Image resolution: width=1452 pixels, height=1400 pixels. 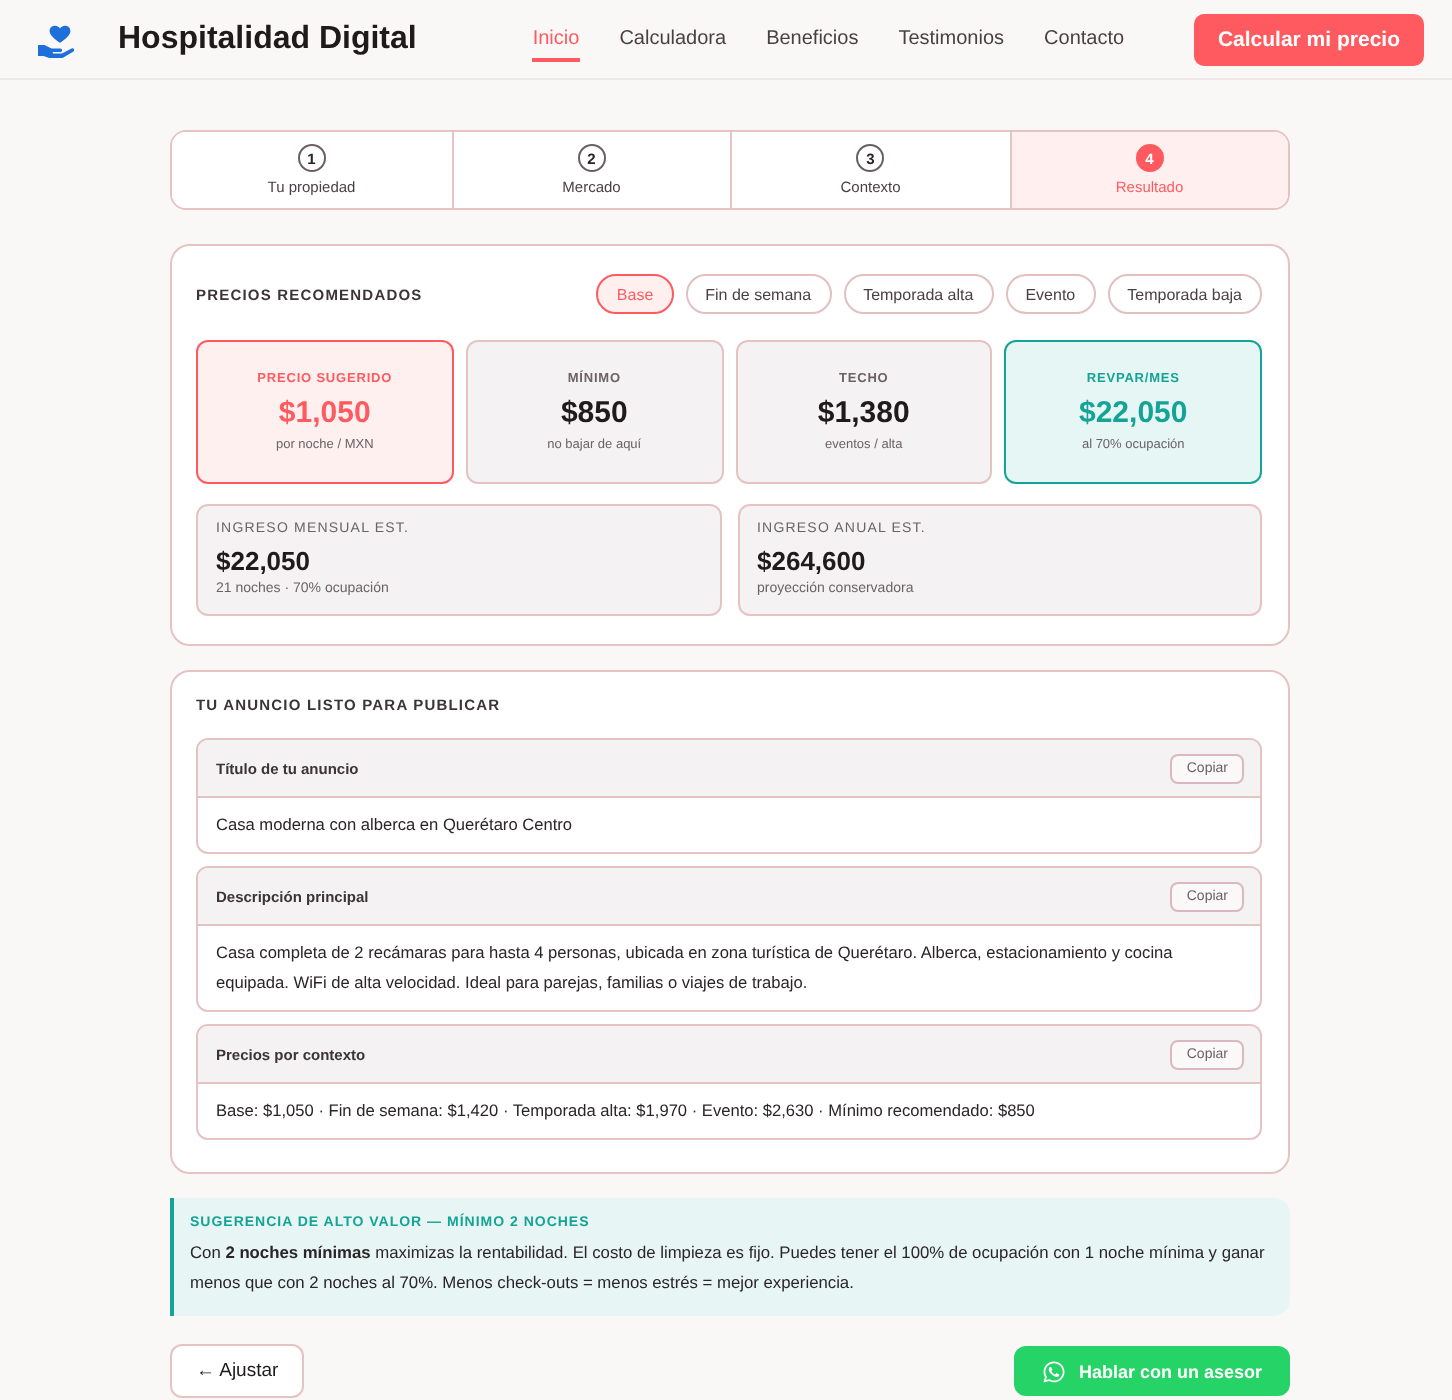 What do you see at coordinates (694, 968) in the screenshot?
I see `section-text: Casa completa de 2 recámaras para hasta 4 personas, ubicada en zona turística de Querétaro. Alberca, estacionamiento y cocina equipada. WiFi de alta velocidad. Ideal para parejas, familias o viajes de trabajo.` at bounding box center [694, 968].